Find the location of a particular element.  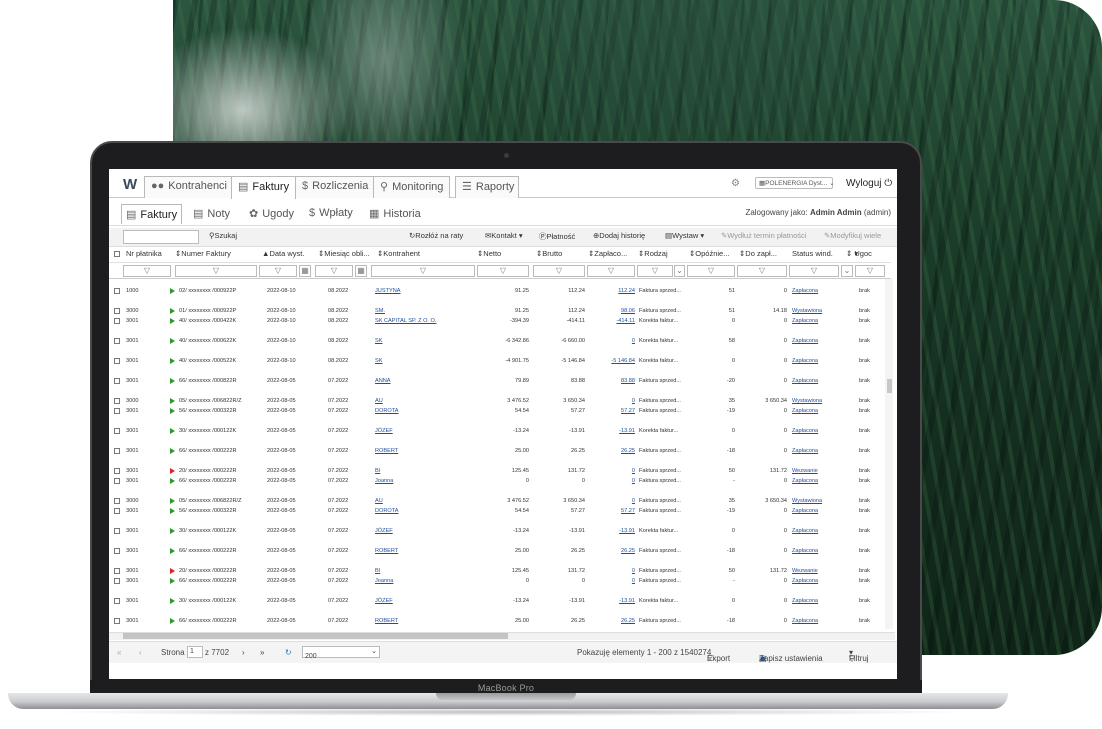

cell-status: Wystawiona is located at coordinates (807, 401).